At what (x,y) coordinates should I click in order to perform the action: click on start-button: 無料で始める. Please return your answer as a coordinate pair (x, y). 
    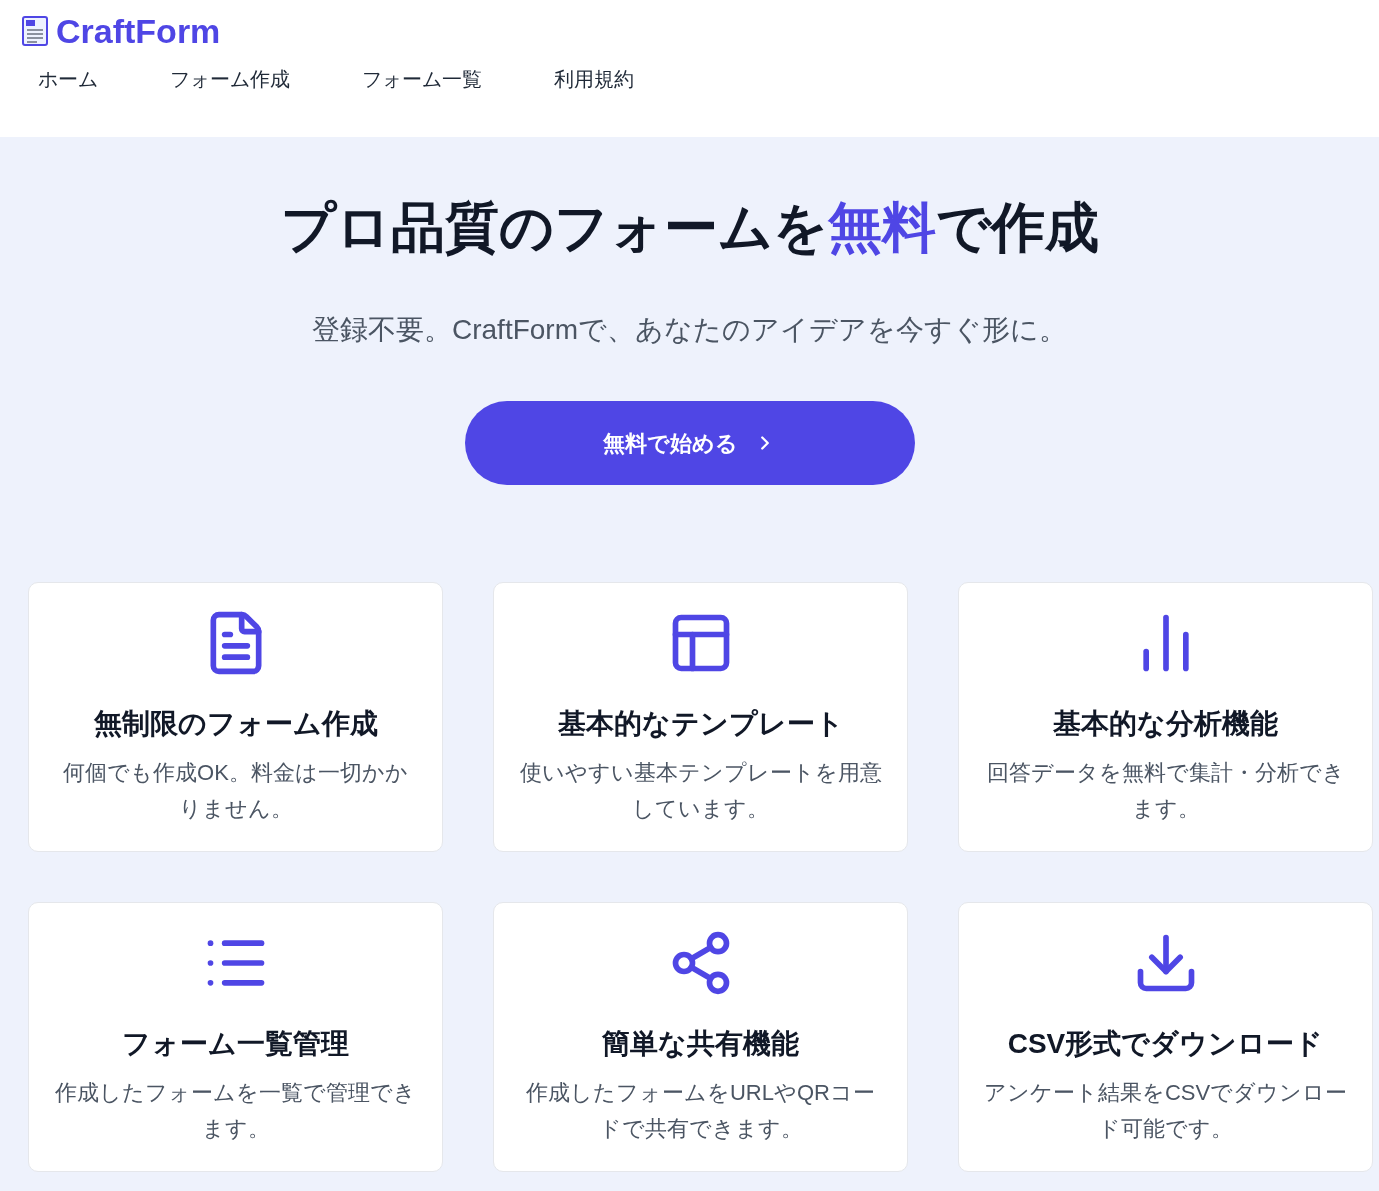
    Looking at the image, I should click on (689, 443).